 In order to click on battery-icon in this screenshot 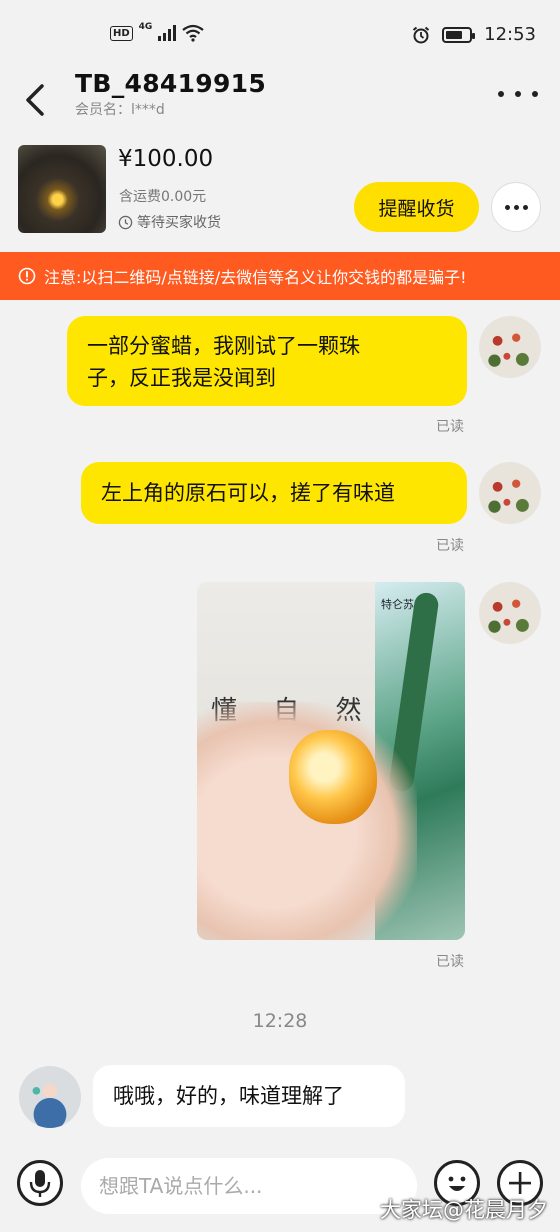, I will do `click(459, 34)`.